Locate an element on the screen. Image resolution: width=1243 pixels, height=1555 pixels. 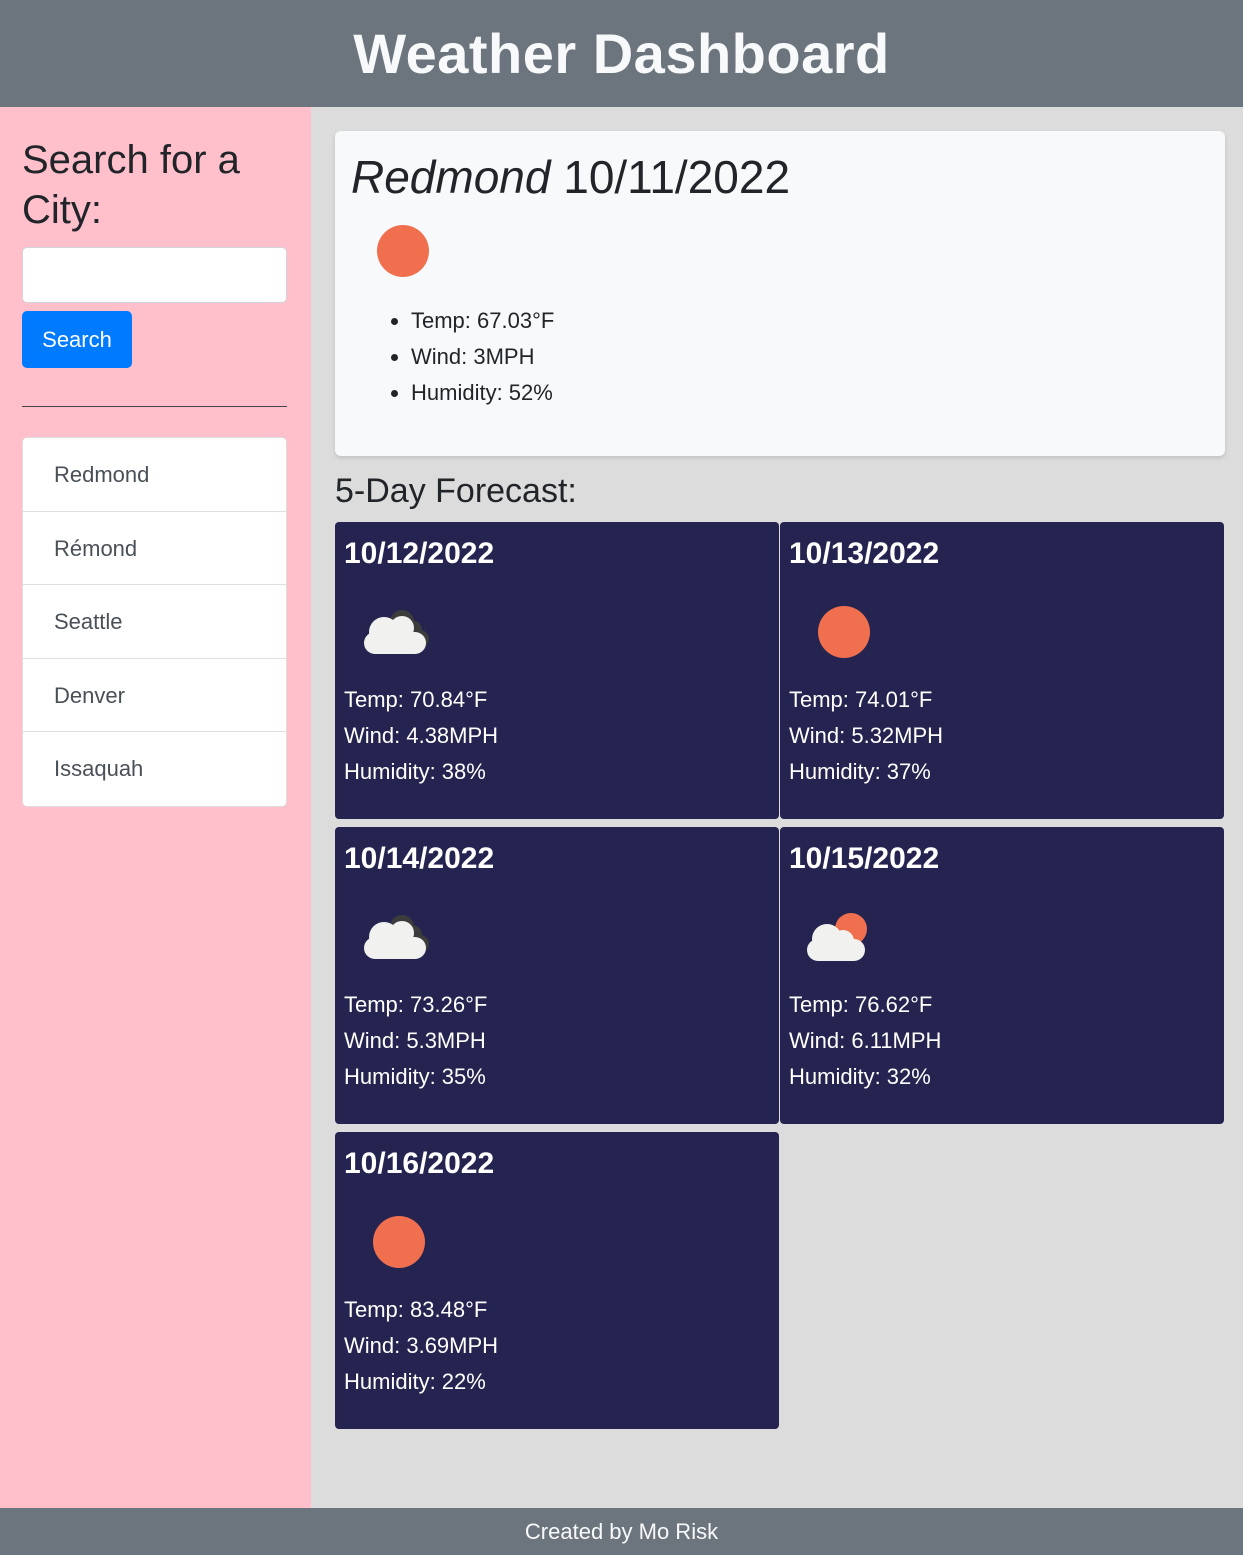
forecast-date: 10/15/2022 is located at coordinates (864, 858).